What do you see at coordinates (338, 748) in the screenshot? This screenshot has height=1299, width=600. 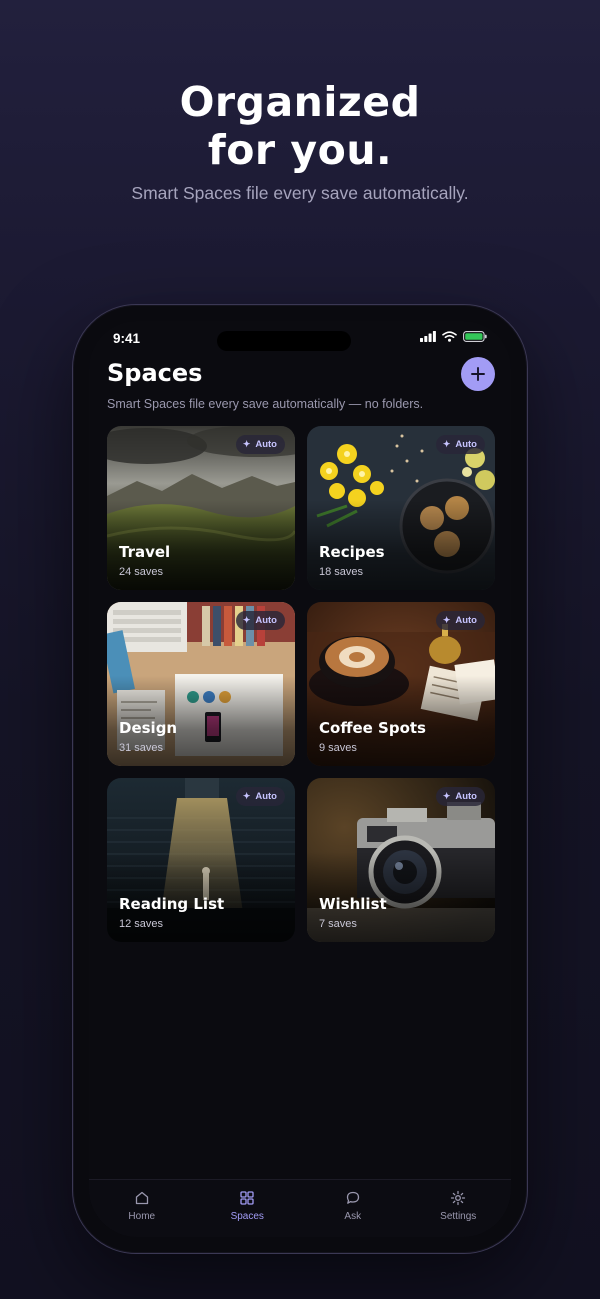 I see `space-count: 9 saves` at bounding box center [338, 748].